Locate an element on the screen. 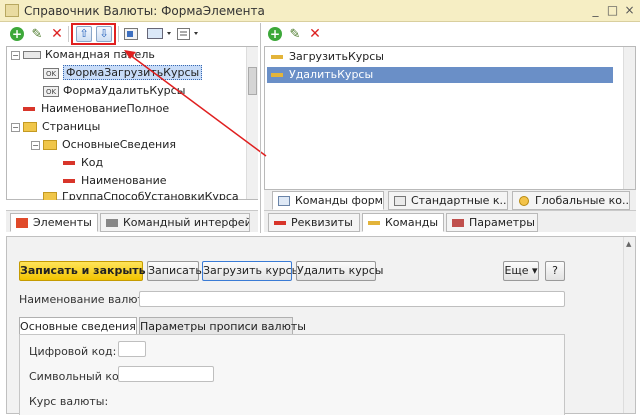 This screenshot has height=415, width=640. currency-rate-label: Курс валюты: is located at coordinates (69, 401).